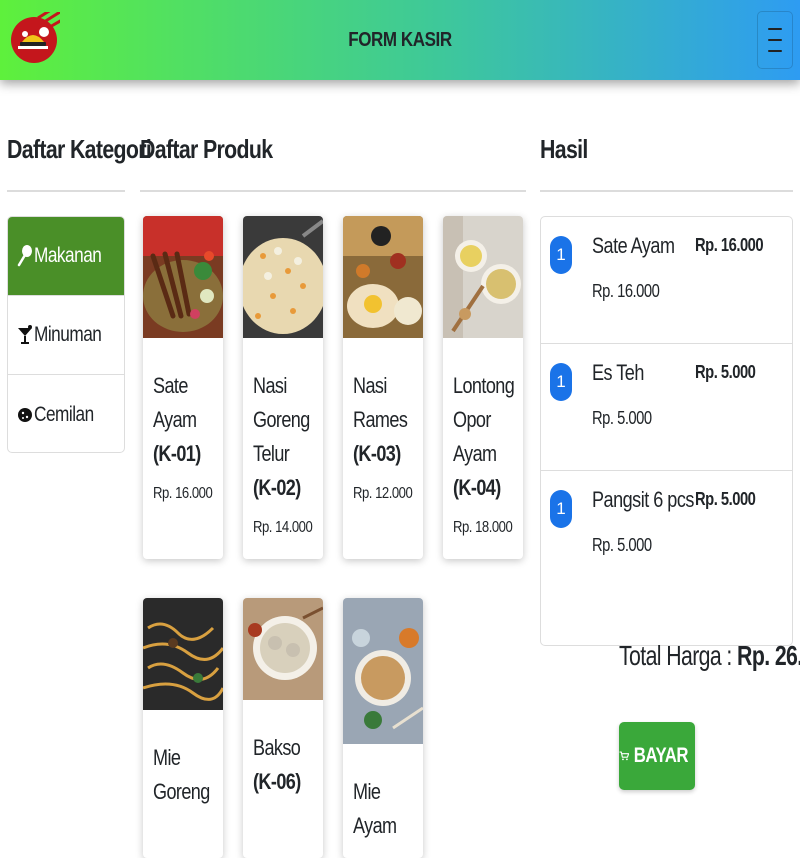  Describe the element at coordinates (383, 493) in the screenshot. I see `product-price: Rp. 12.000` at that location.